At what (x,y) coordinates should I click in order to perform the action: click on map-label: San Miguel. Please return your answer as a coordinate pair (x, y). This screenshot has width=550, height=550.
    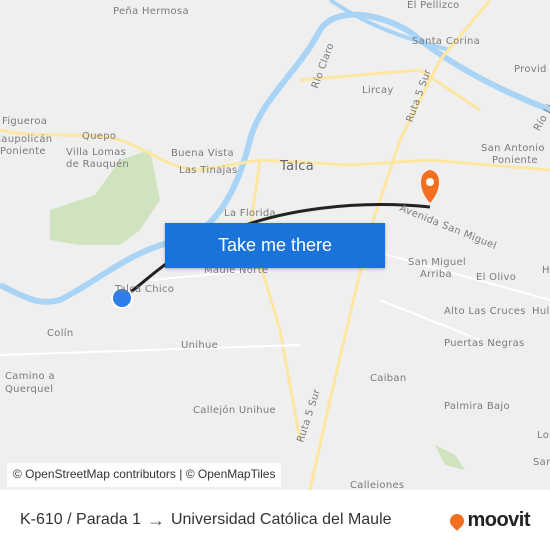
    Looking at the image, I should click on (437, 262).